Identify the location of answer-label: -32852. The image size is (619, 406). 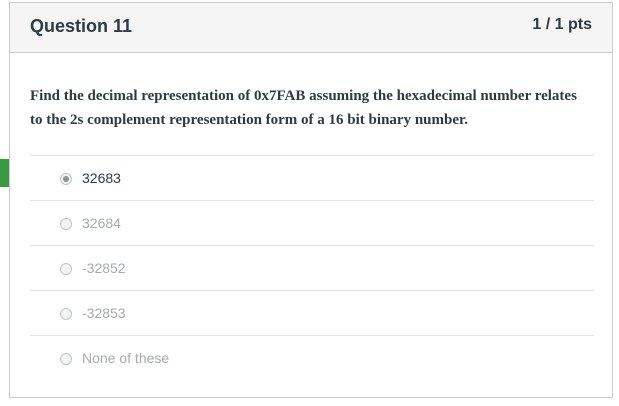
(104, 268).